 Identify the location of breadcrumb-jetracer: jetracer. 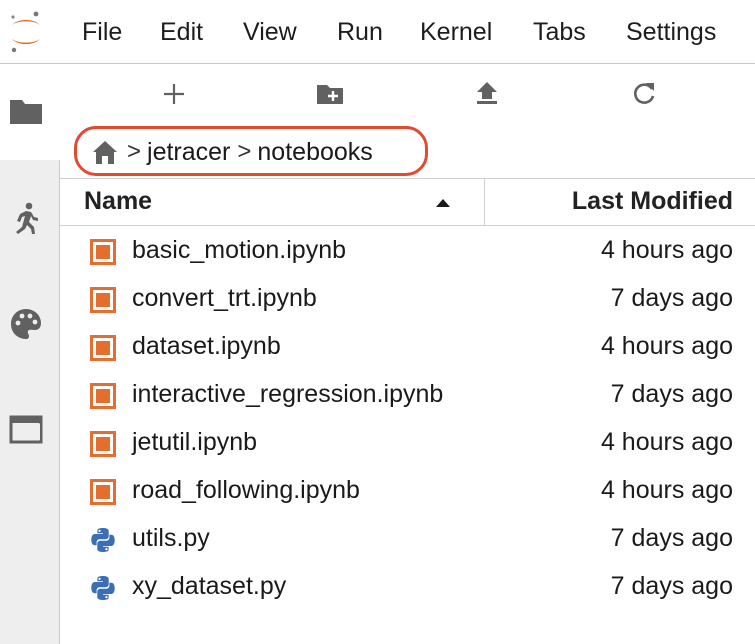
(188, 152).